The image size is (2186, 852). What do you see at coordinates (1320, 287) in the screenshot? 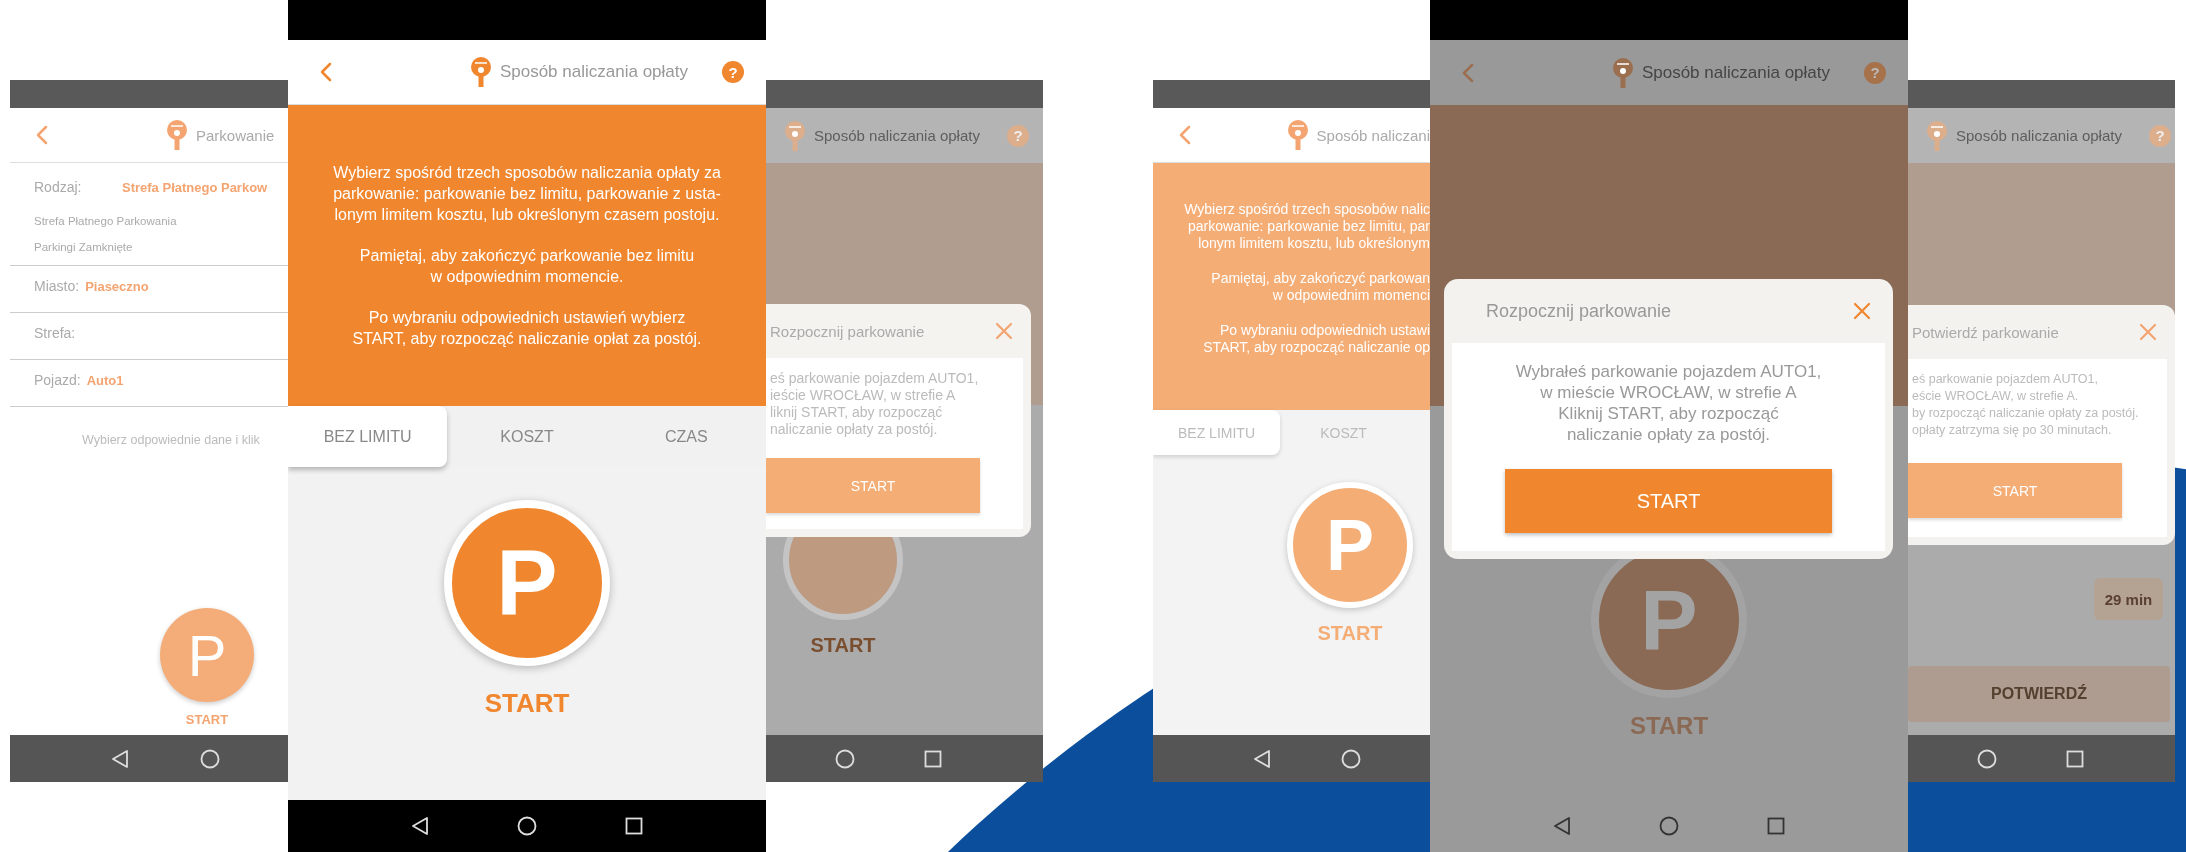
I see `info-paragraph: Pamiętaj, aby zakończyć parkowan w odpowiednim momenci` at bounding box center [1320, 287].